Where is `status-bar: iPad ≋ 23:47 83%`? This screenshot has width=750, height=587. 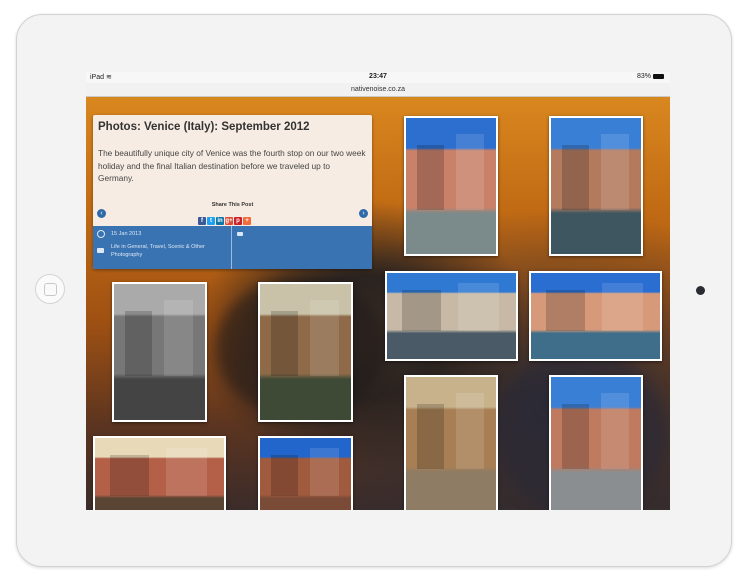 status-bar: iPad ≋ 23:47 83% is located at coordinates (378, 77).